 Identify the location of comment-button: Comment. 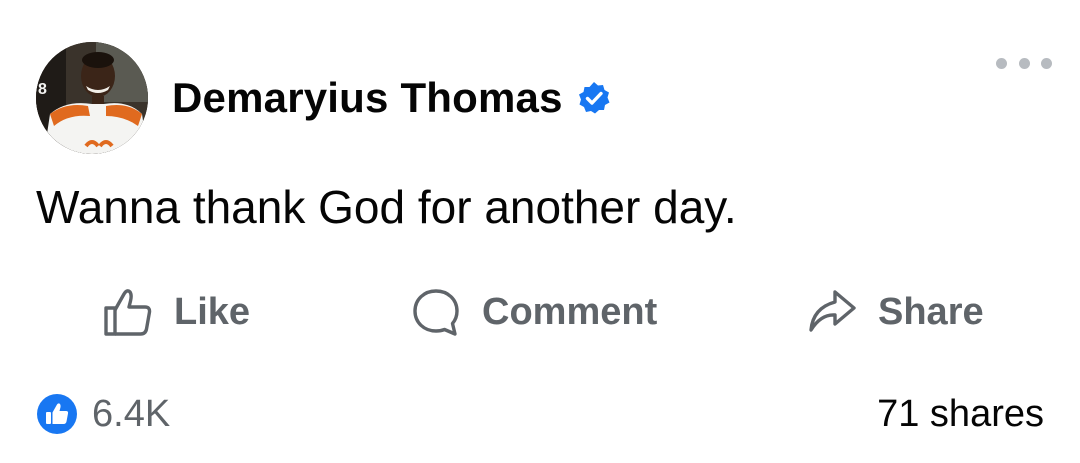
(533, 312).